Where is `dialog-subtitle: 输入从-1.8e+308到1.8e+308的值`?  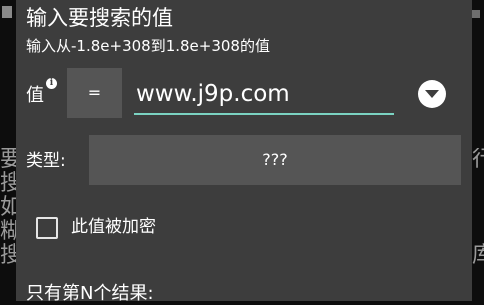
dialog-subtitle: 输入从-1.8e+308到1.8e+308的值 is located at coordinates (148, 46).